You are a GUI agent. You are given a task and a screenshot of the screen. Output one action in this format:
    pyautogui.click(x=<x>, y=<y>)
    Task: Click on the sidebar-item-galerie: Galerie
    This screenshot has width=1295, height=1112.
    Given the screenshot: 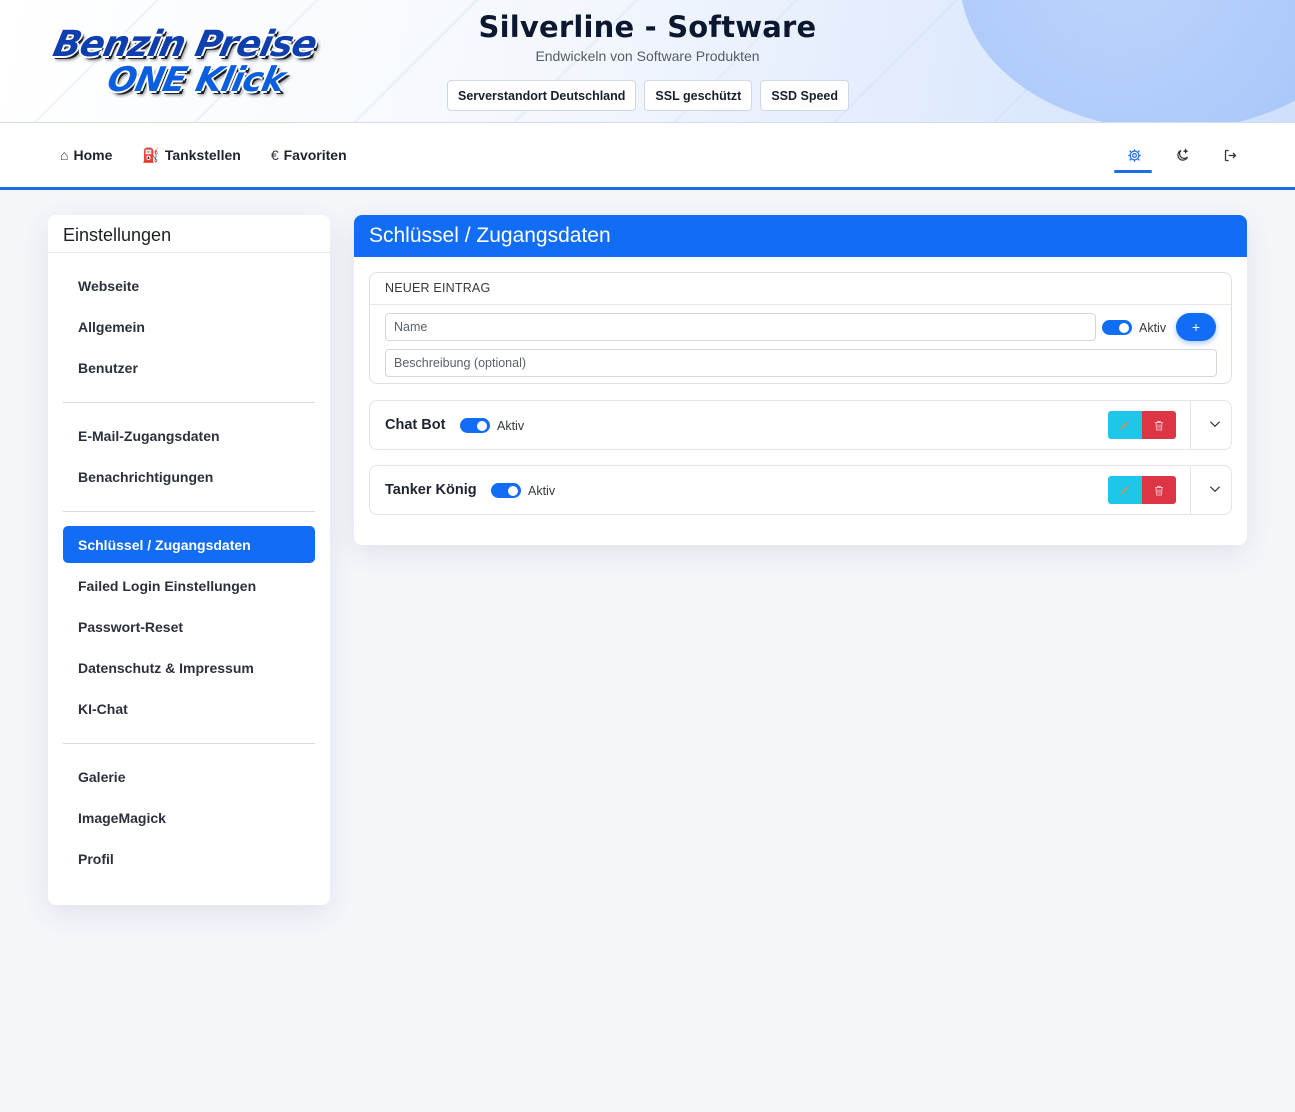 What is the action you would take?
    pyautogui.click(x=189, y=776)
    